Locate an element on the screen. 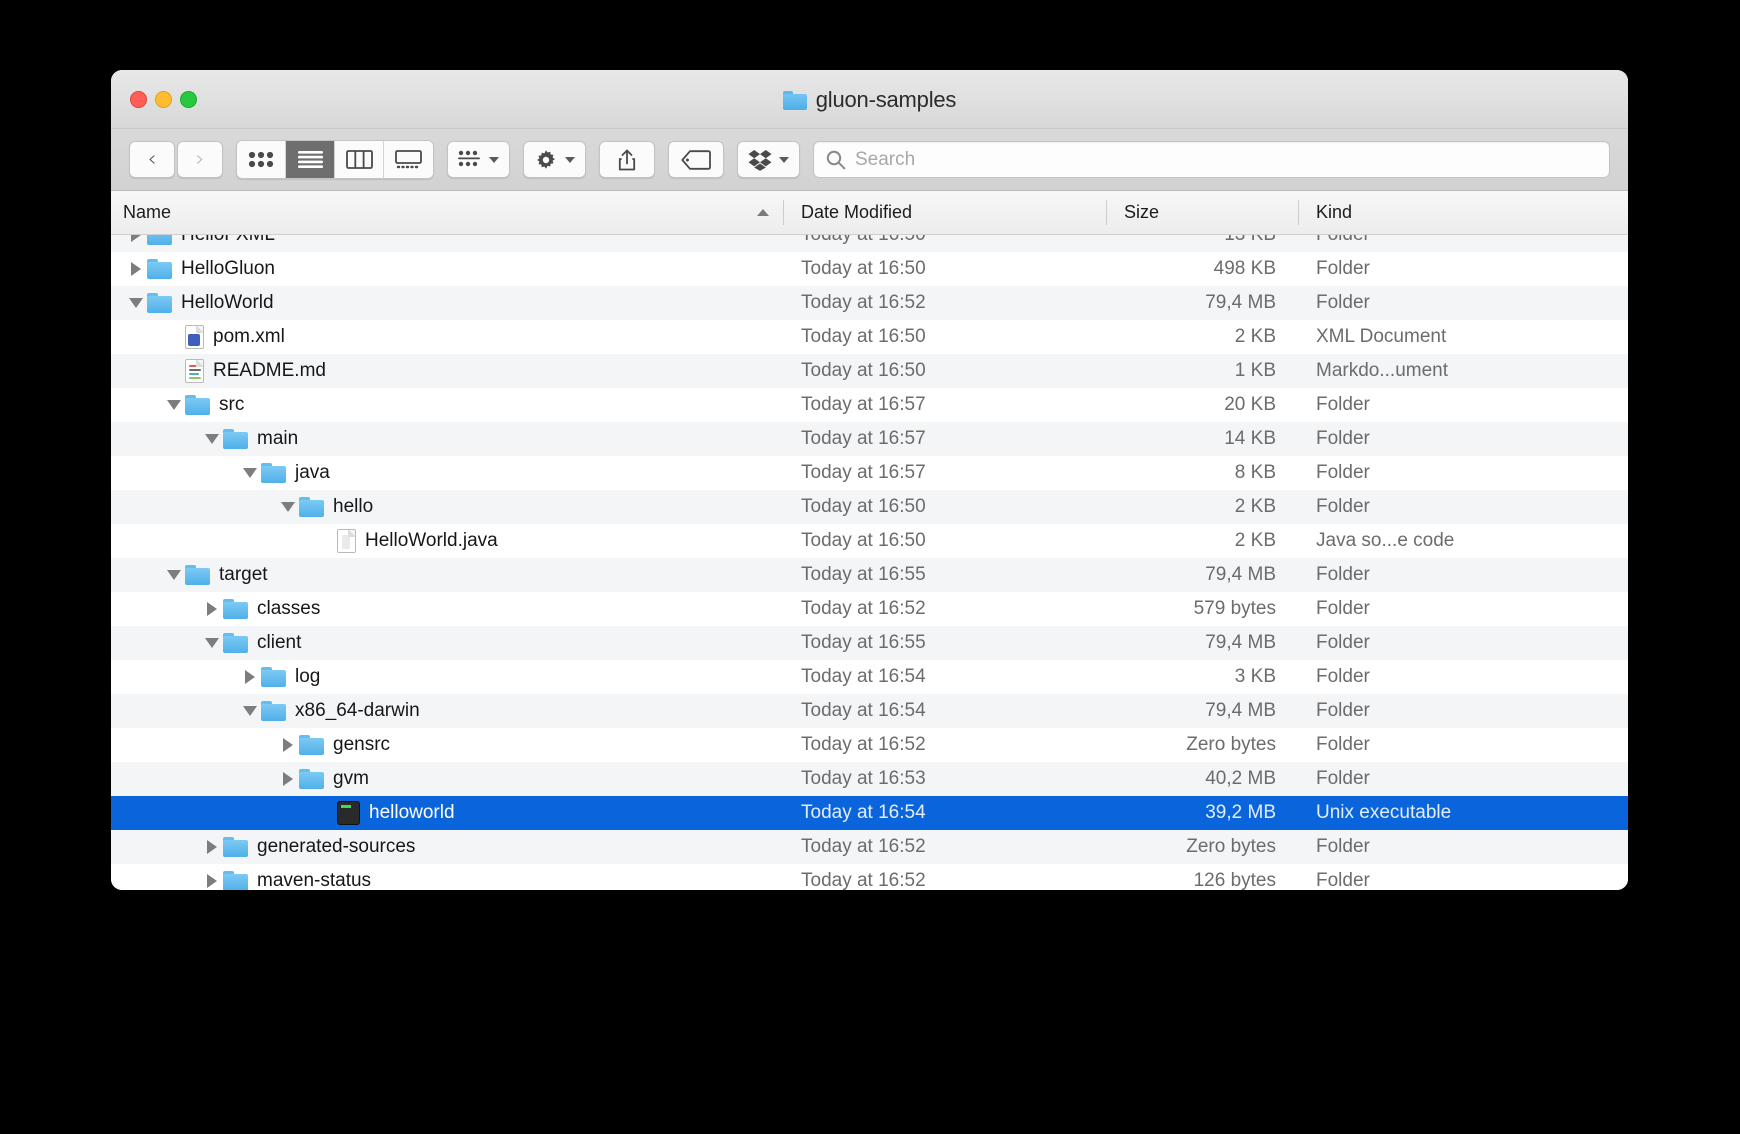 The width and height of the screenshot is (1740, 1134). group-by-button is located at coordinates (478, 159).